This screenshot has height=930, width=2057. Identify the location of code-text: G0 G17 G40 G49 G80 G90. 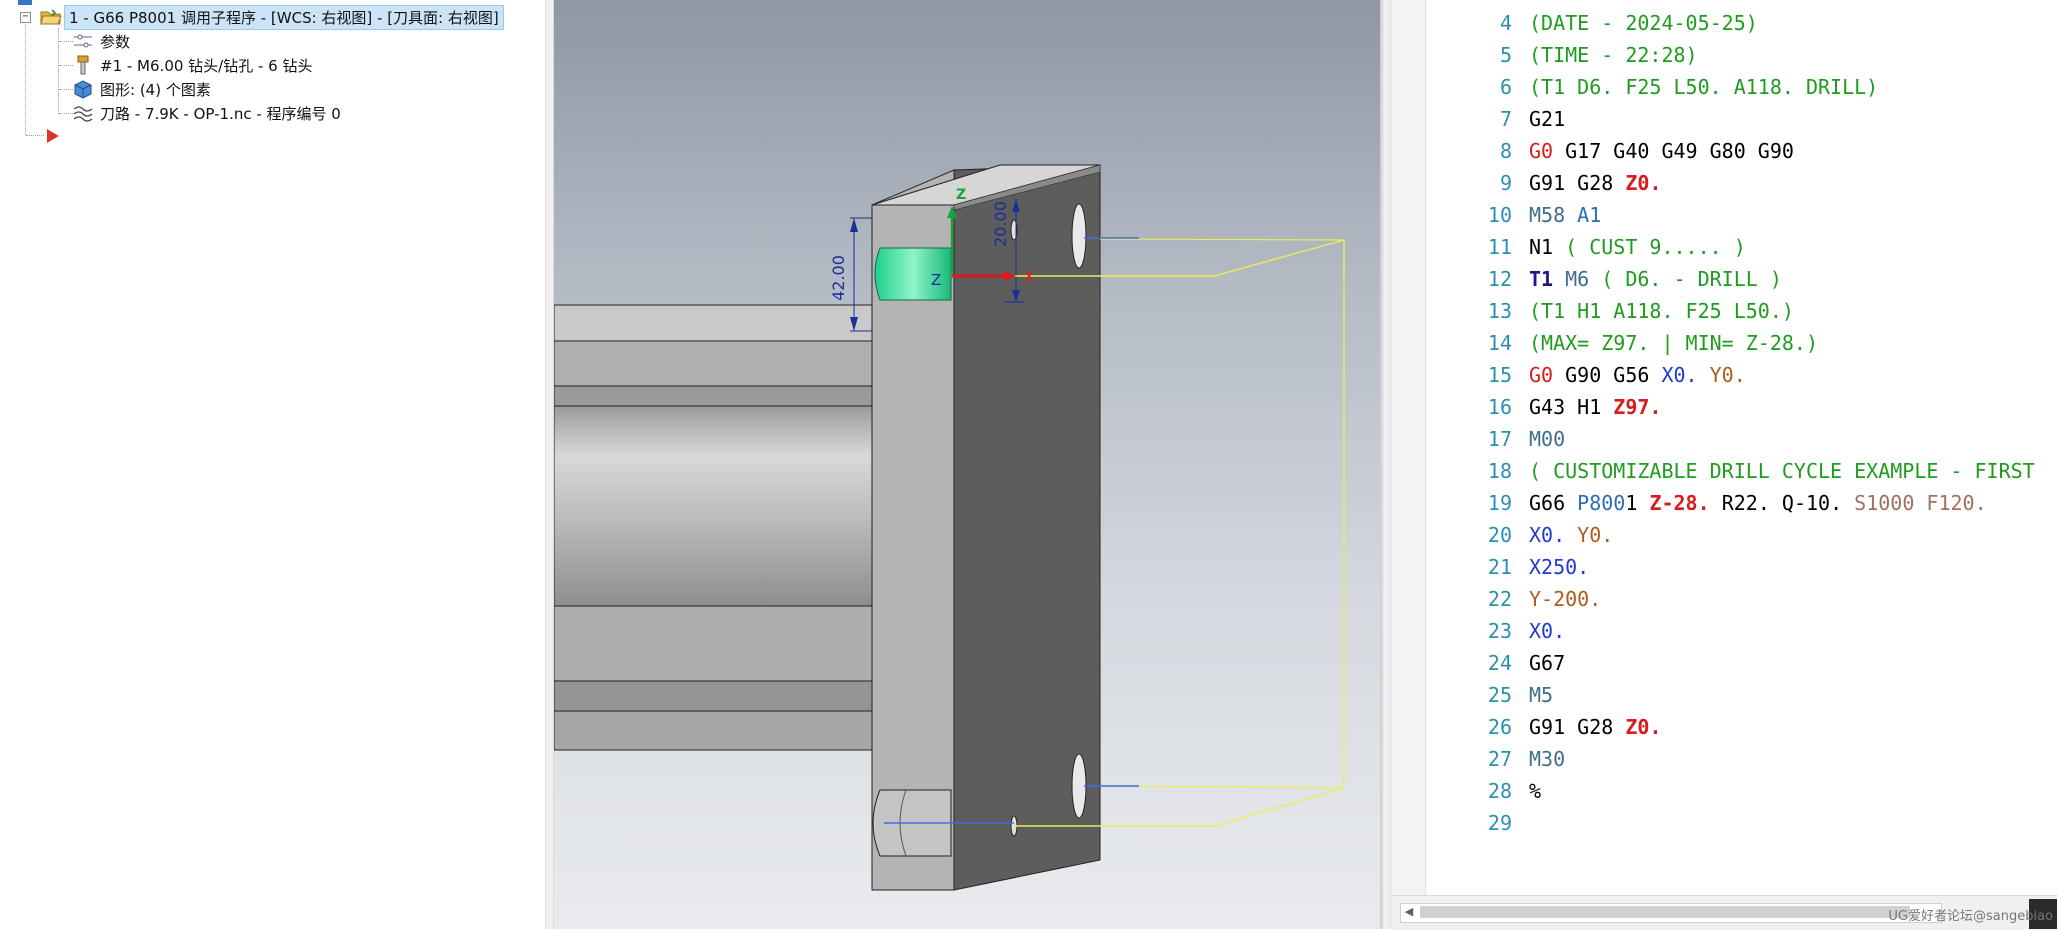
(1661, 151).